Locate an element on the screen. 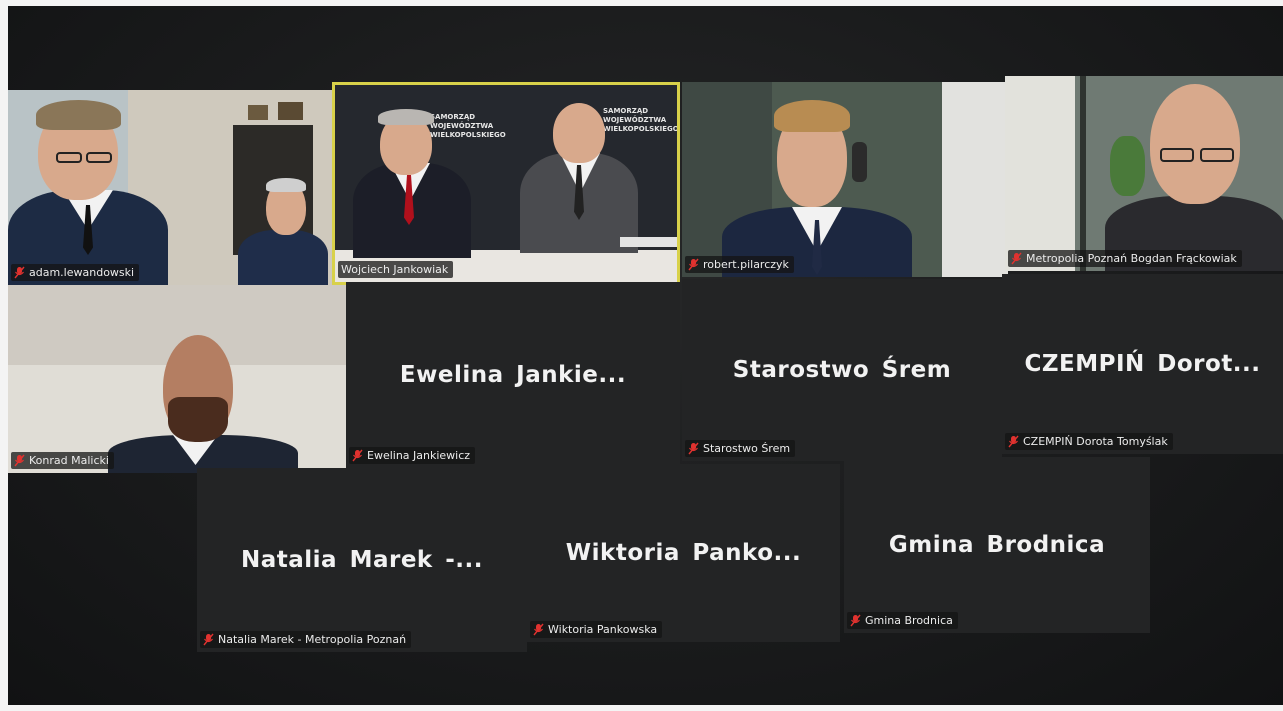 The height and width of the screenshot is (711, 1283). participant-name: Gmina Brodnica is located at coordinates (909, 620).